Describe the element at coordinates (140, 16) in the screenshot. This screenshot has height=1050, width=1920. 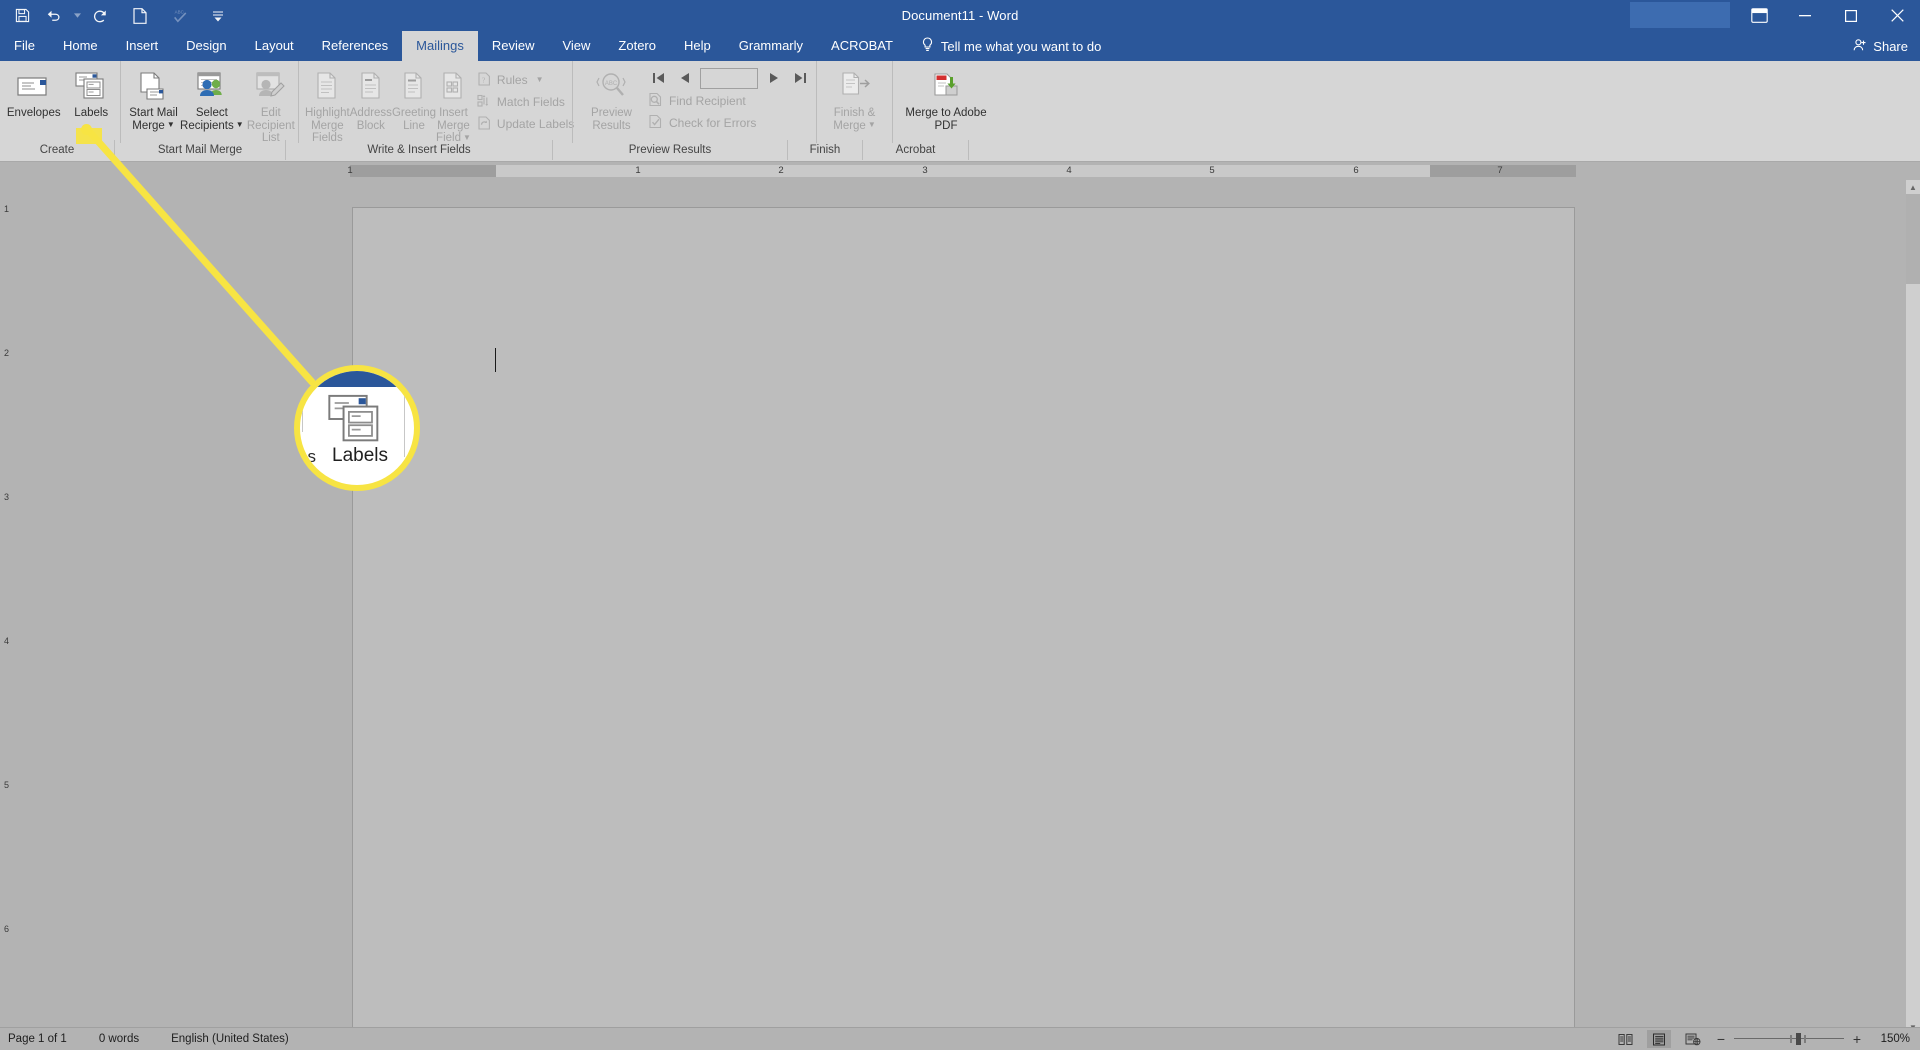
I see `new-document-icon` at that location.